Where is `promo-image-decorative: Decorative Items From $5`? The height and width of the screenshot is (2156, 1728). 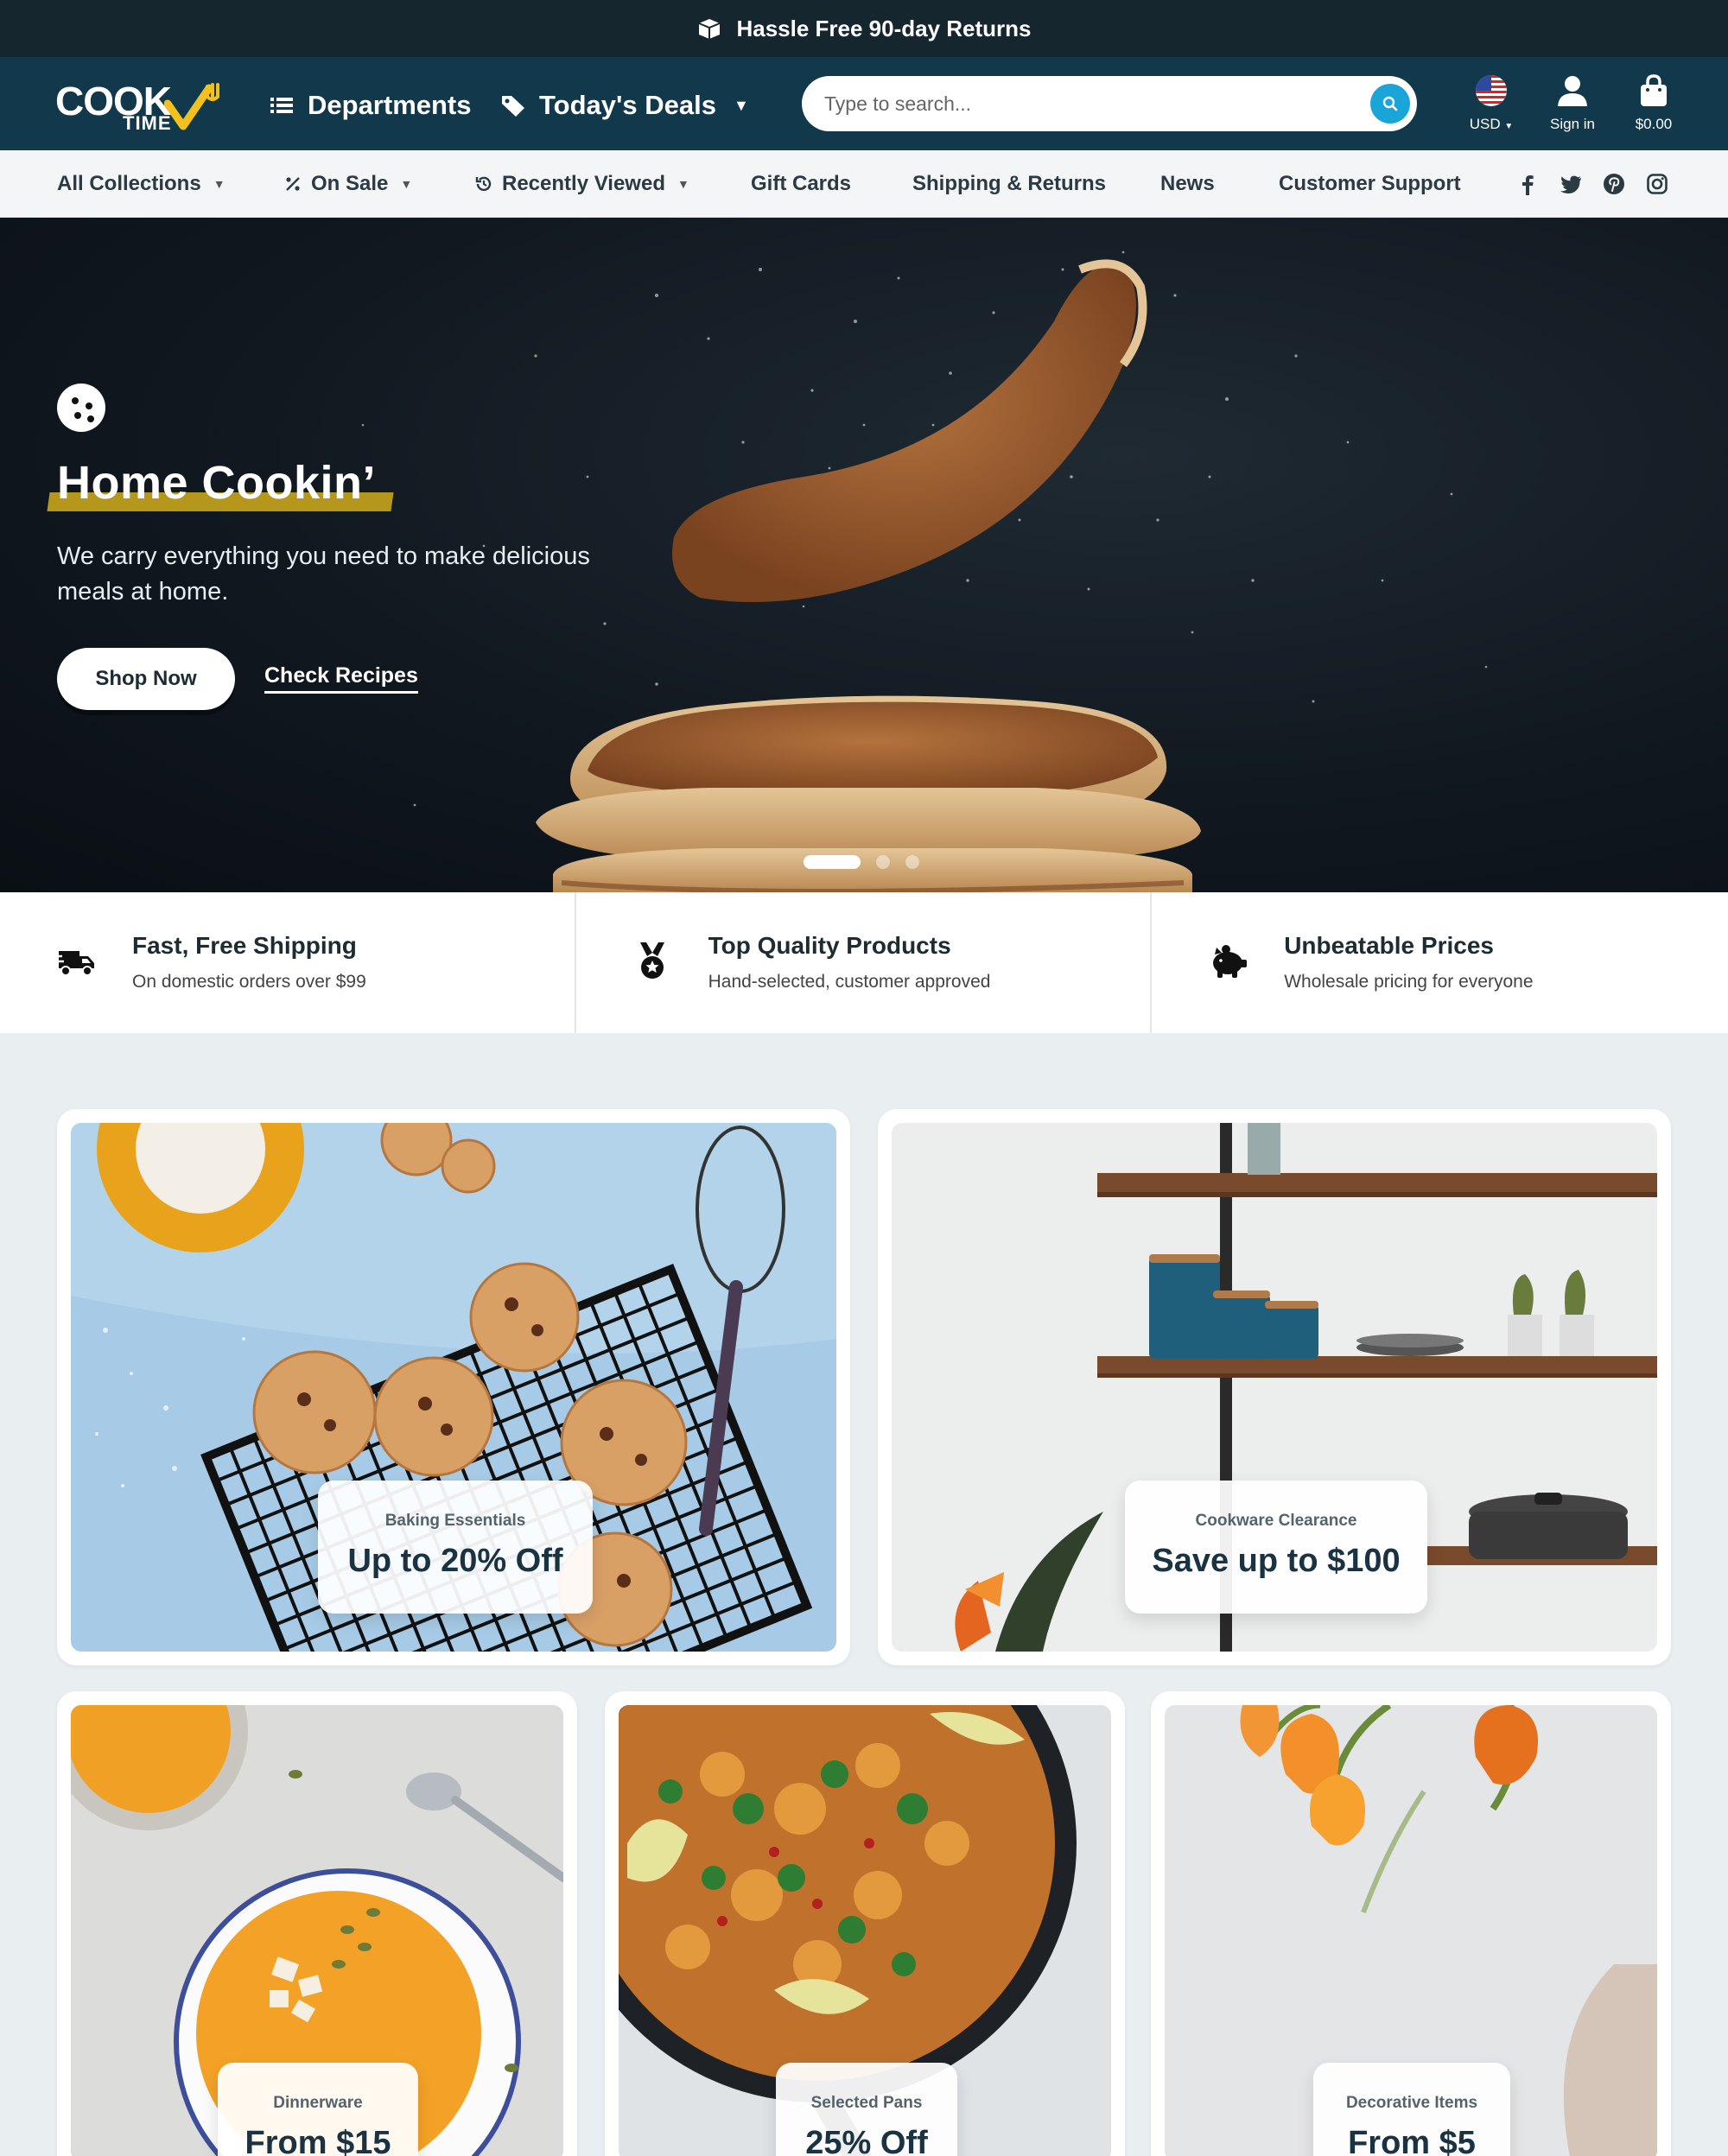 promo-image-decorative: Decorative Items From $5 is located at coordinates (1411, 1930).